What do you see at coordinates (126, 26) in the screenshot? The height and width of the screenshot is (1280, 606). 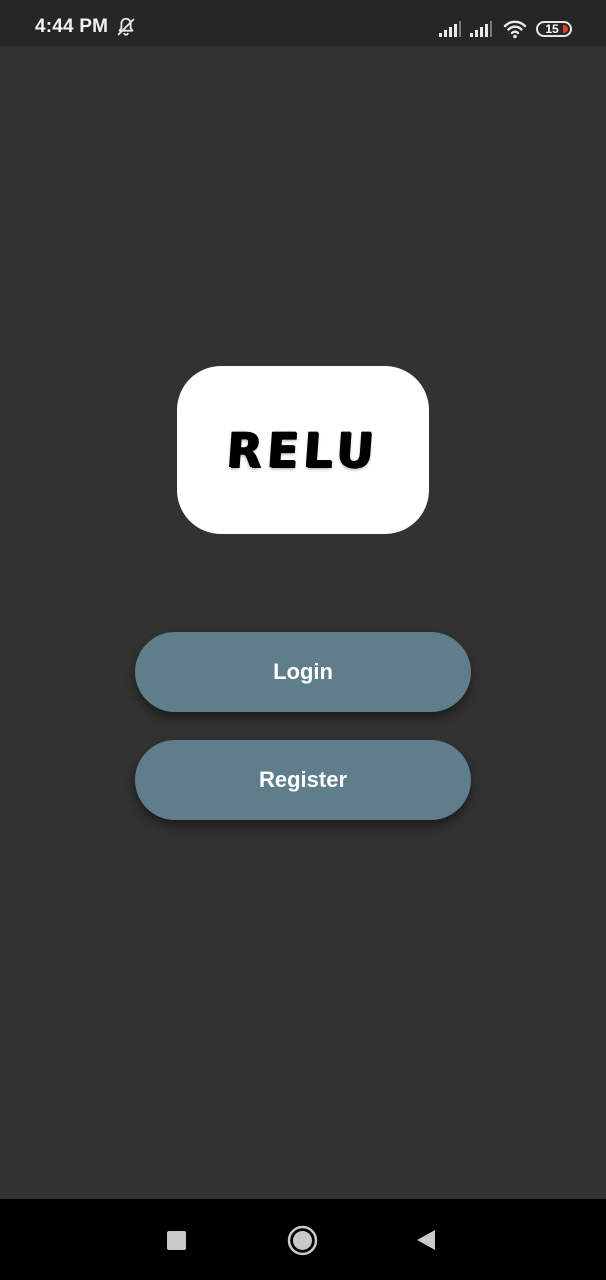 I see `bell-off-icon` at bounding box center [126, 26].